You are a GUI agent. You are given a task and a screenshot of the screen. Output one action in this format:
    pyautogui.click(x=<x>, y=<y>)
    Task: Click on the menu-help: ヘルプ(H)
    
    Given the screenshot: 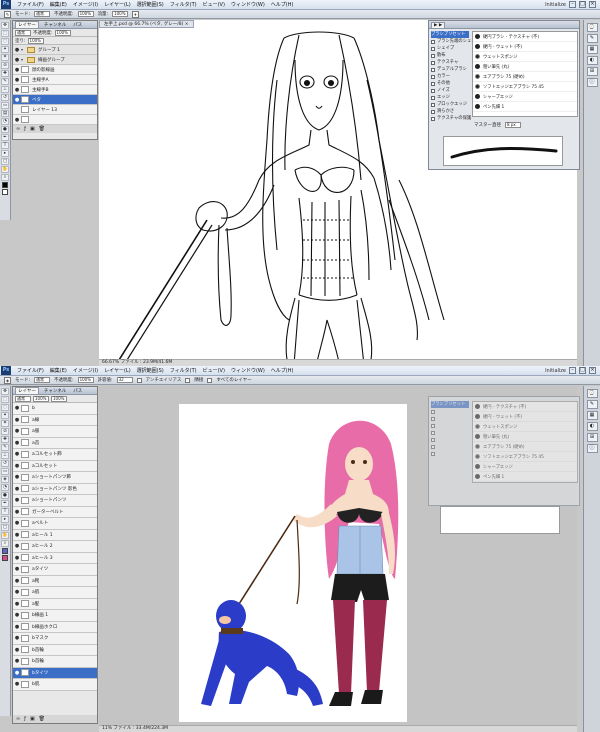 What is the action you would take?
    pyautogui.click(x=282, y=370)
    